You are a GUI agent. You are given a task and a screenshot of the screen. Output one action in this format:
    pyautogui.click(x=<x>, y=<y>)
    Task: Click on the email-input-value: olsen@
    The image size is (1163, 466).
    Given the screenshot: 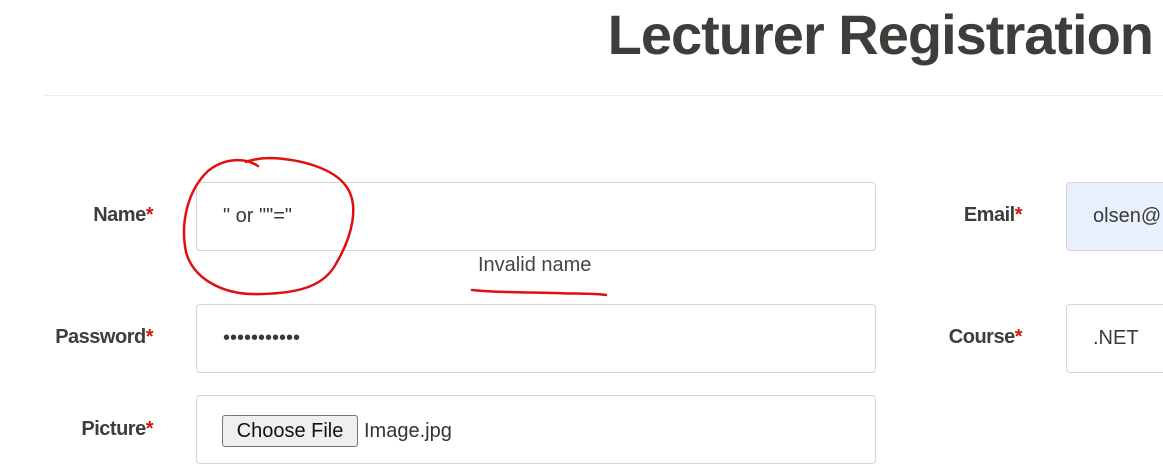 What is the action you would take?
    pyautogui.click(x=1127, y=216)
    